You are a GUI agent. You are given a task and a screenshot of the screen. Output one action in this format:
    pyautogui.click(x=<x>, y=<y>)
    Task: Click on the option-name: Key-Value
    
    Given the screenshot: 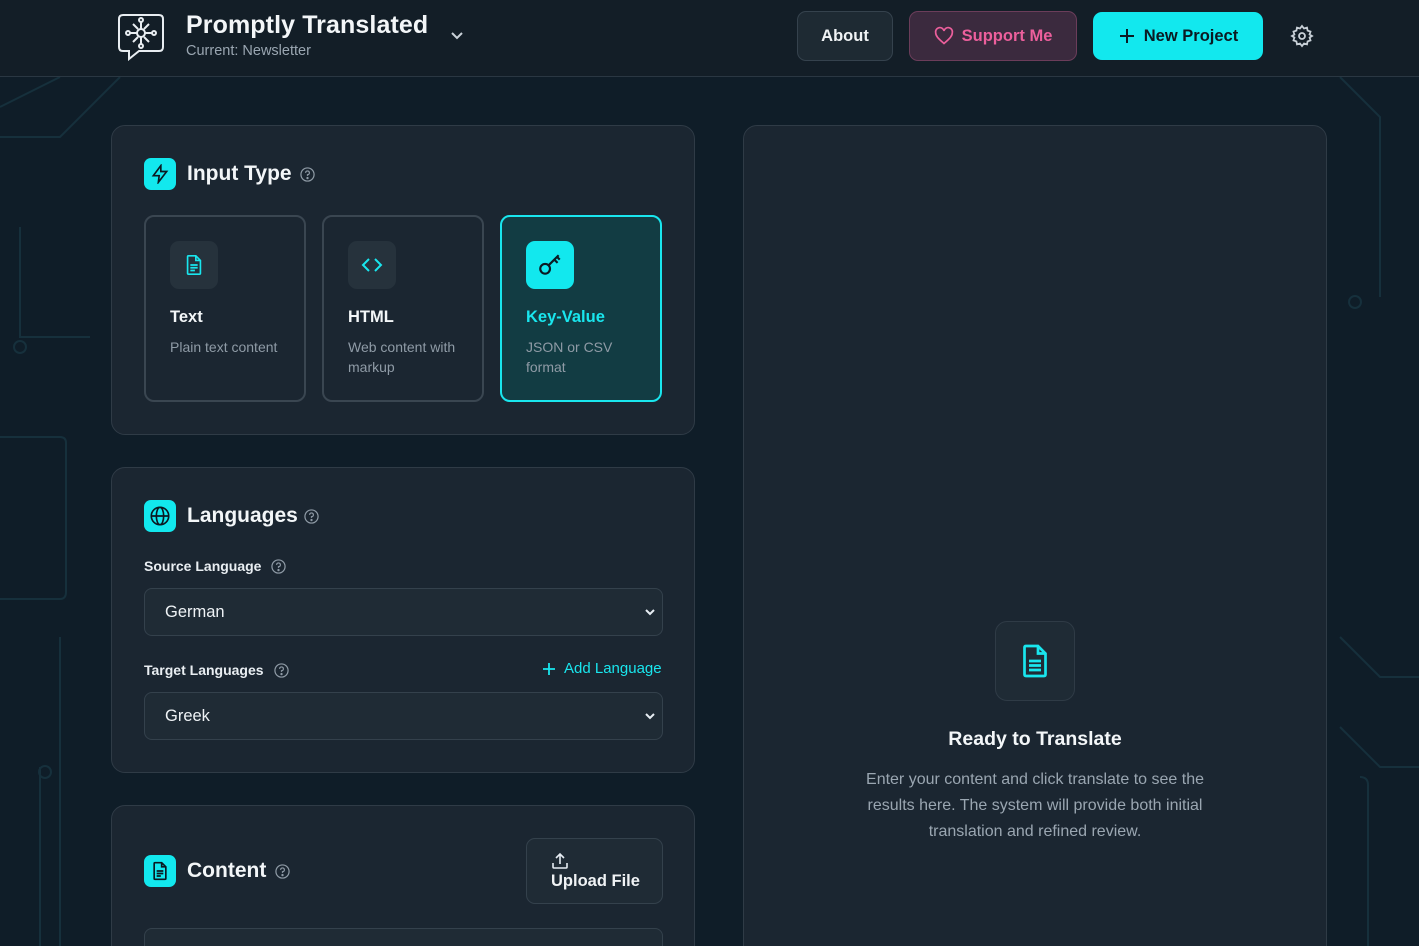 What is the action you would take?
    pyautogui.click(x=565, y=317)
    